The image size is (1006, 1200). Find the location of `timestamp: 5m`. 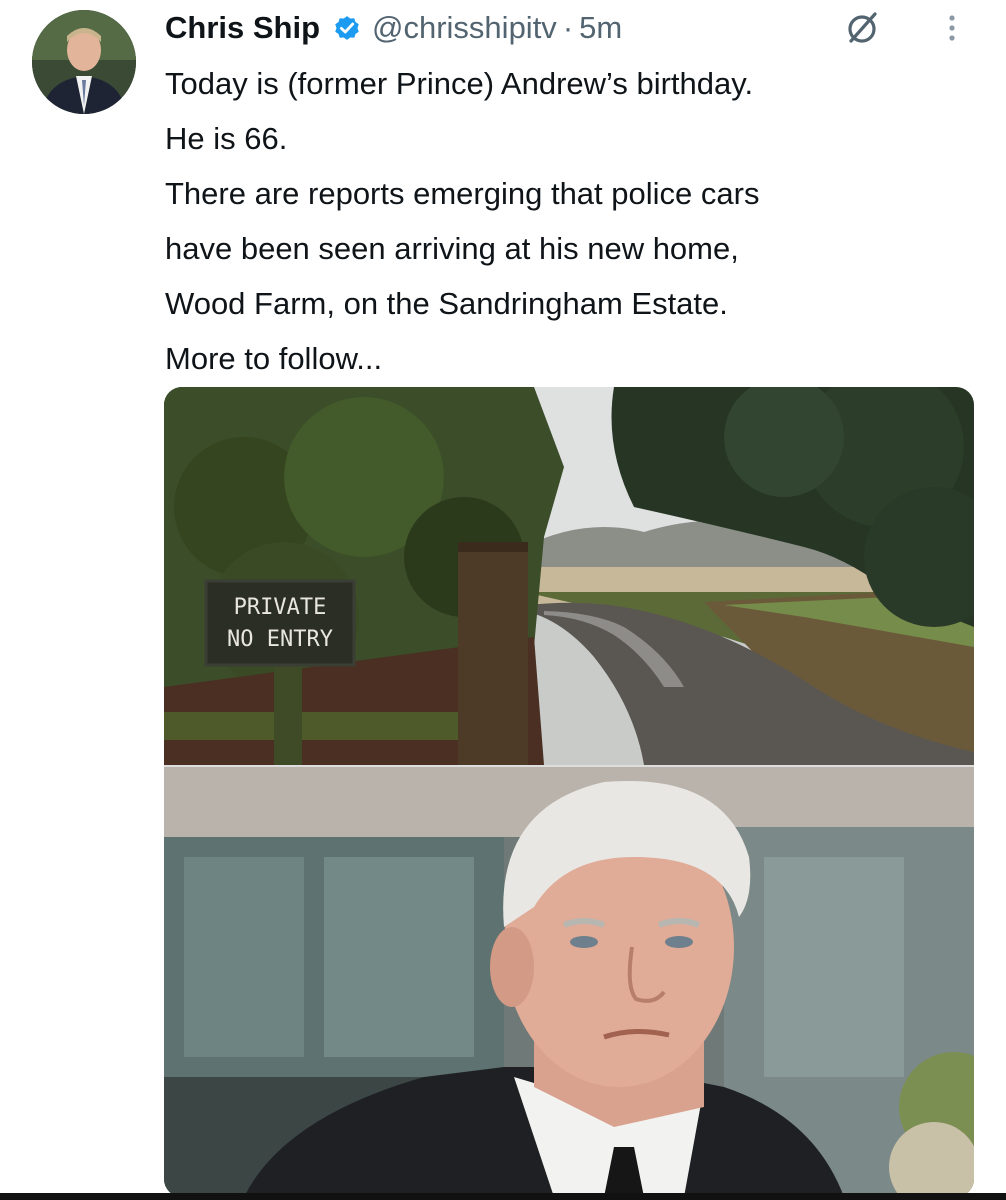

timestamp: 5m is located at coordinates (600, 28).